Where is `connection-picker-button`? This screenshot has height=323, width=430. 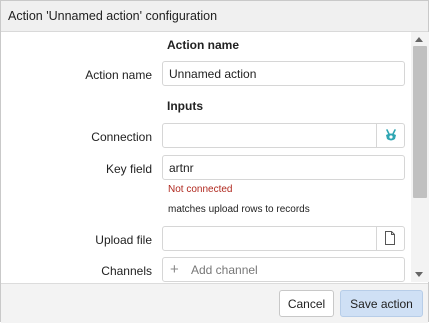
connection-picker-button is located at coordinates (390, 135).